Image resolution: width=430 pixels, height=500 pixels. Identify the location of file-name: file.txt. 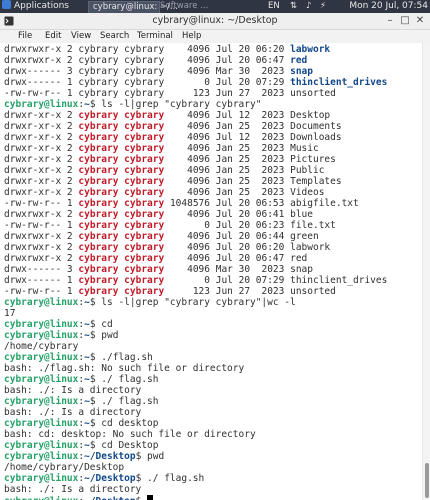
(313, 225).